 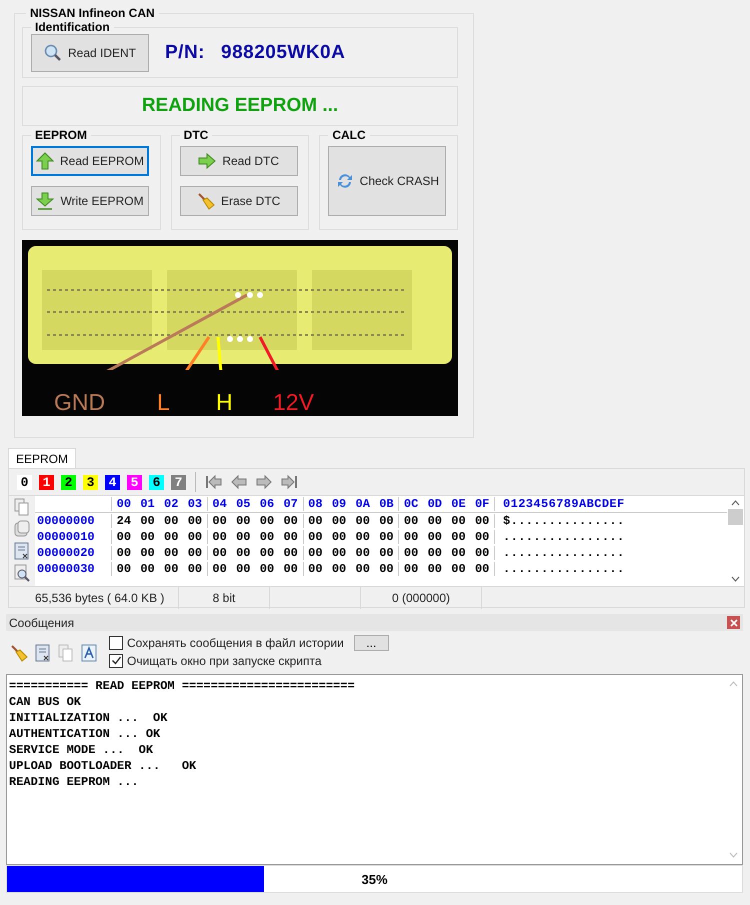 What do you see at coordinates (239, 201) in the screenshot?
I see `action-button: Erase DTC` at bounding box center [239, 201].